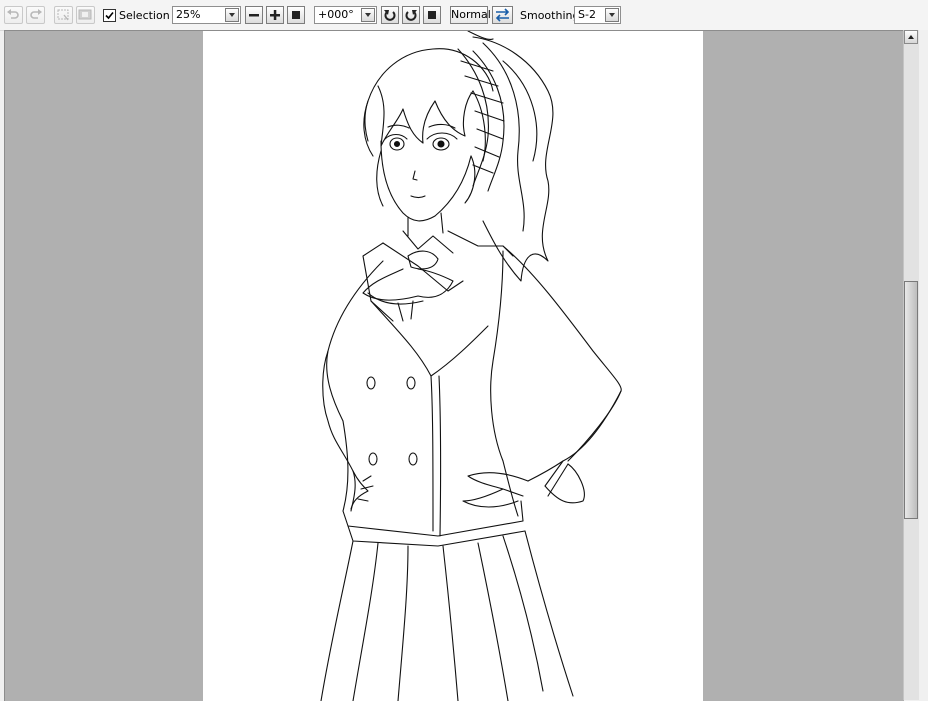 The height and width of the screenshot is (701, 928). I want to click on scrollbar-thumb, so click(911, 400).